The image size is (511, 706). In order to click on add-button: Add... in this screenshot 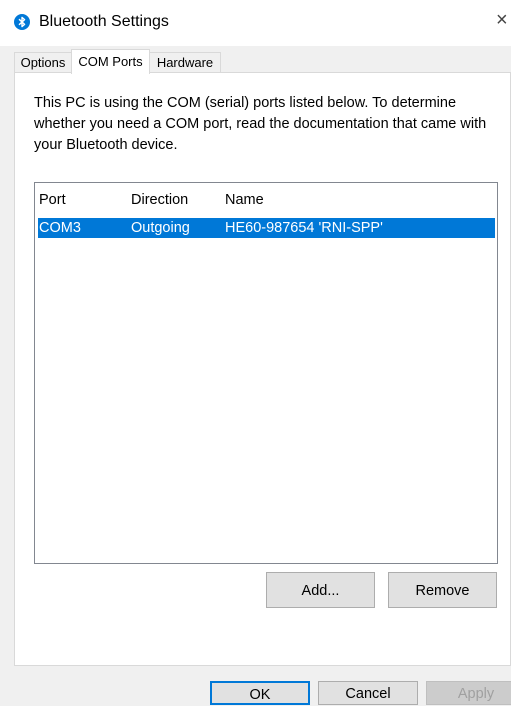, I will do `click(320, 590)`.